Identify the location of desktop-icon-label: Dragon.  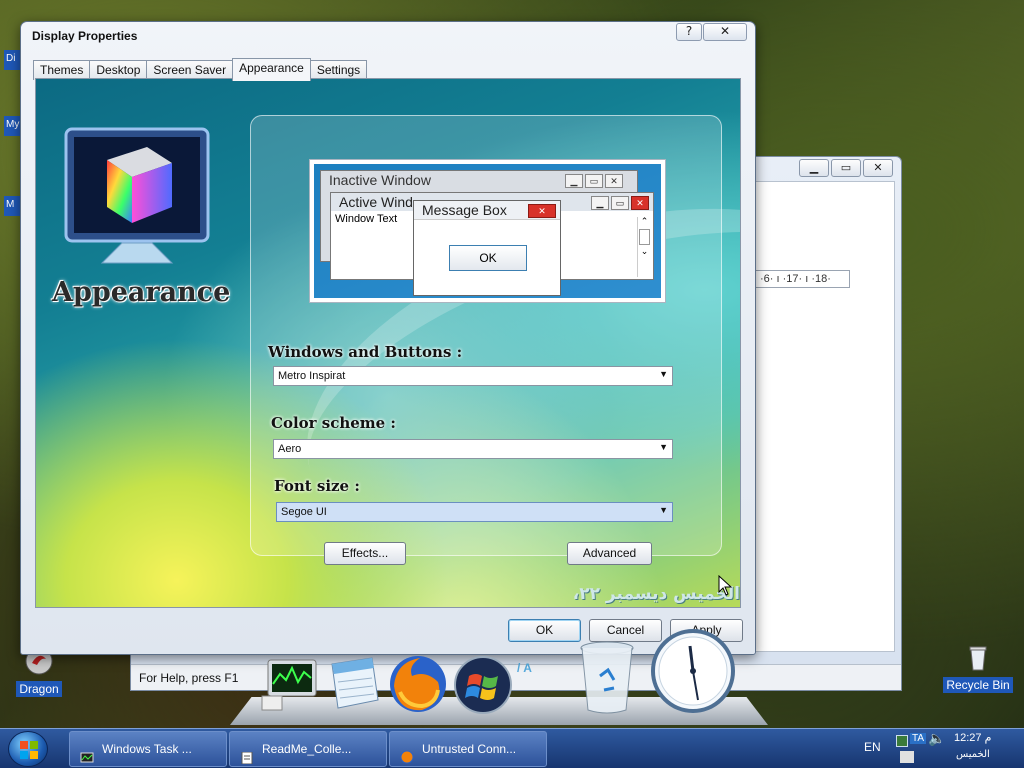
(39, 689).